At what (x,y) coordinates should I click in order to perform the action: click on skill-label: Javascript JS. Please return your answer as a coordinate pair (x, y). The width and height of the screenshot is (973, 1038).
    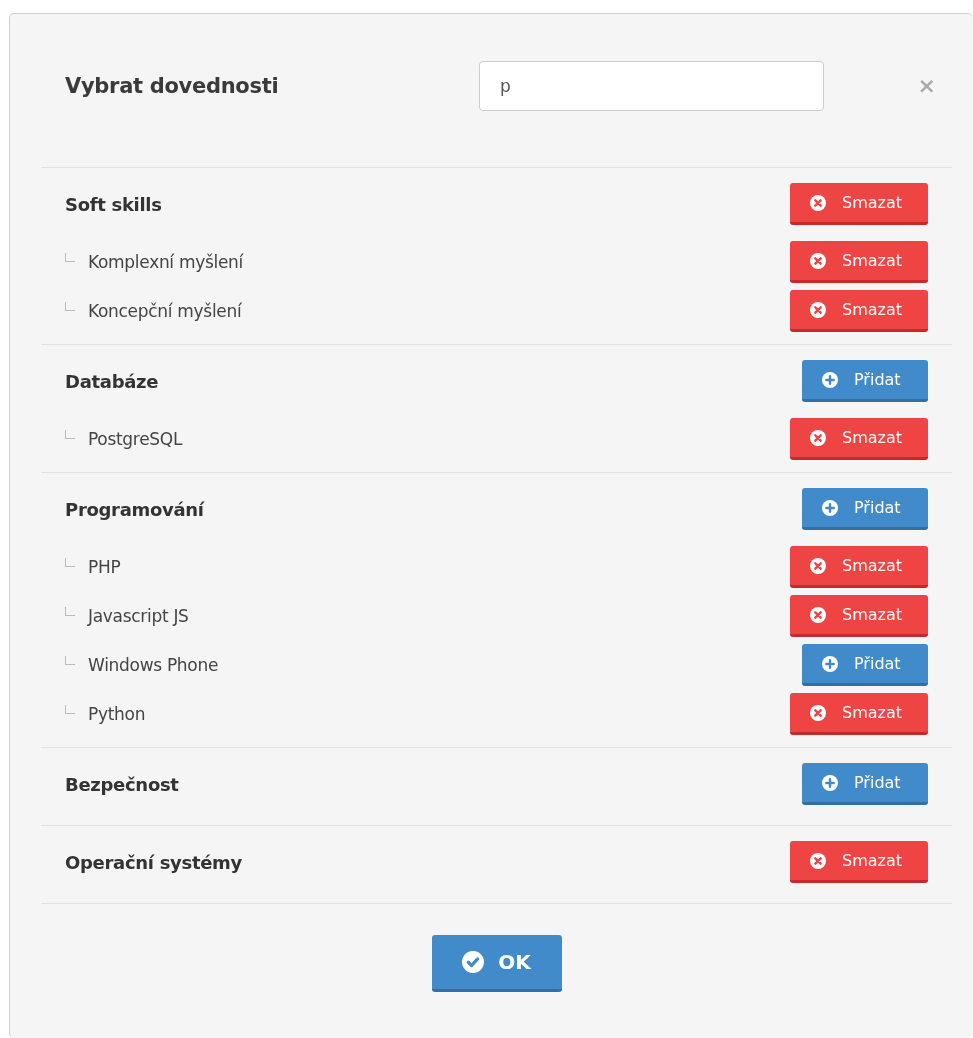
    Looking at the image, I should click on (138, 616).